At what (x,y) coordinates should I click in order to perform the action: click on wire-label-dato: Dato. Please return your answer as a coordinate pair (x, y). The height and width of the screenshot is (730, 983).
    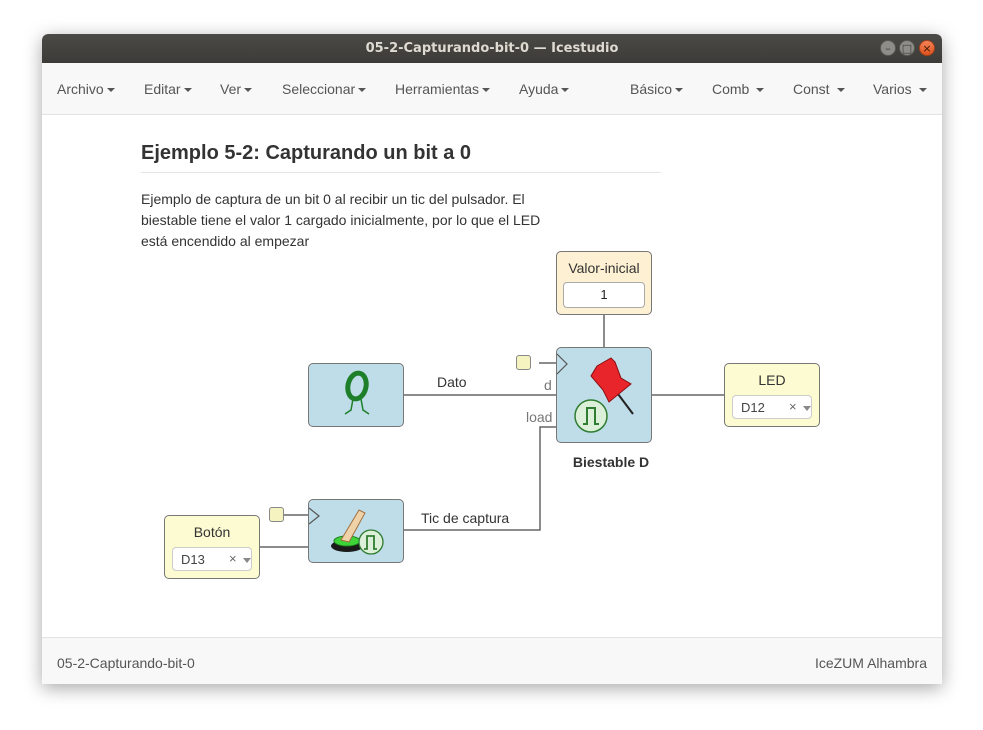
    Looking at the image, I should click on (452, 382).